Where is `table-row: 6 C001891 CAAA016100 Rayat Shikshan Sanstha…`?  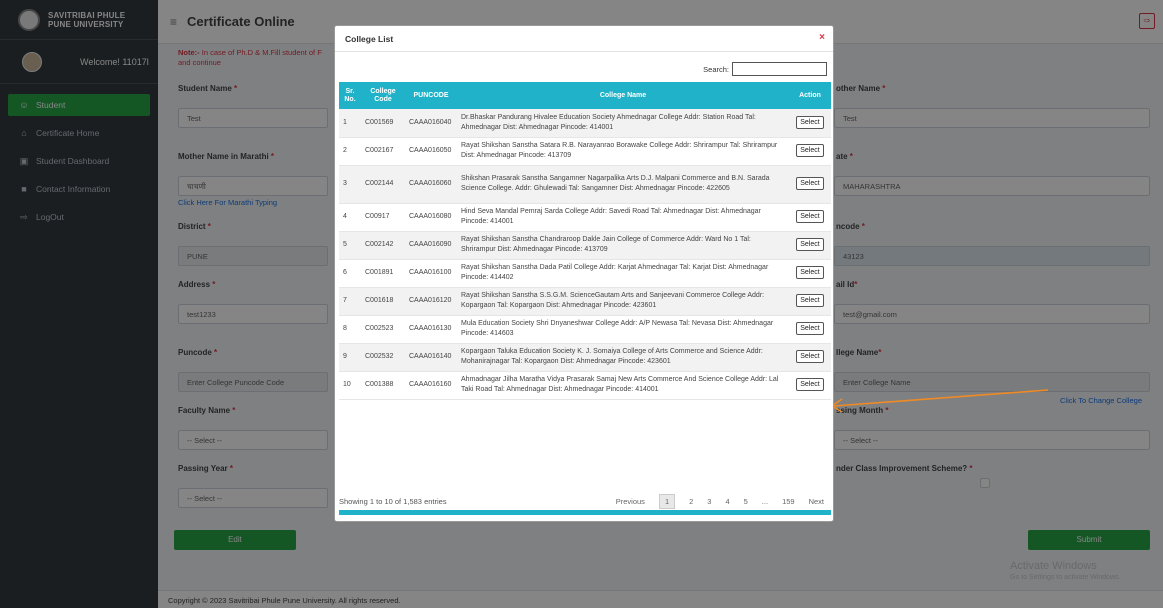 table-row: 6 C001891 CAAA016100 Rayat Shikshan Sanstha… is located at coordinates (585, 273).